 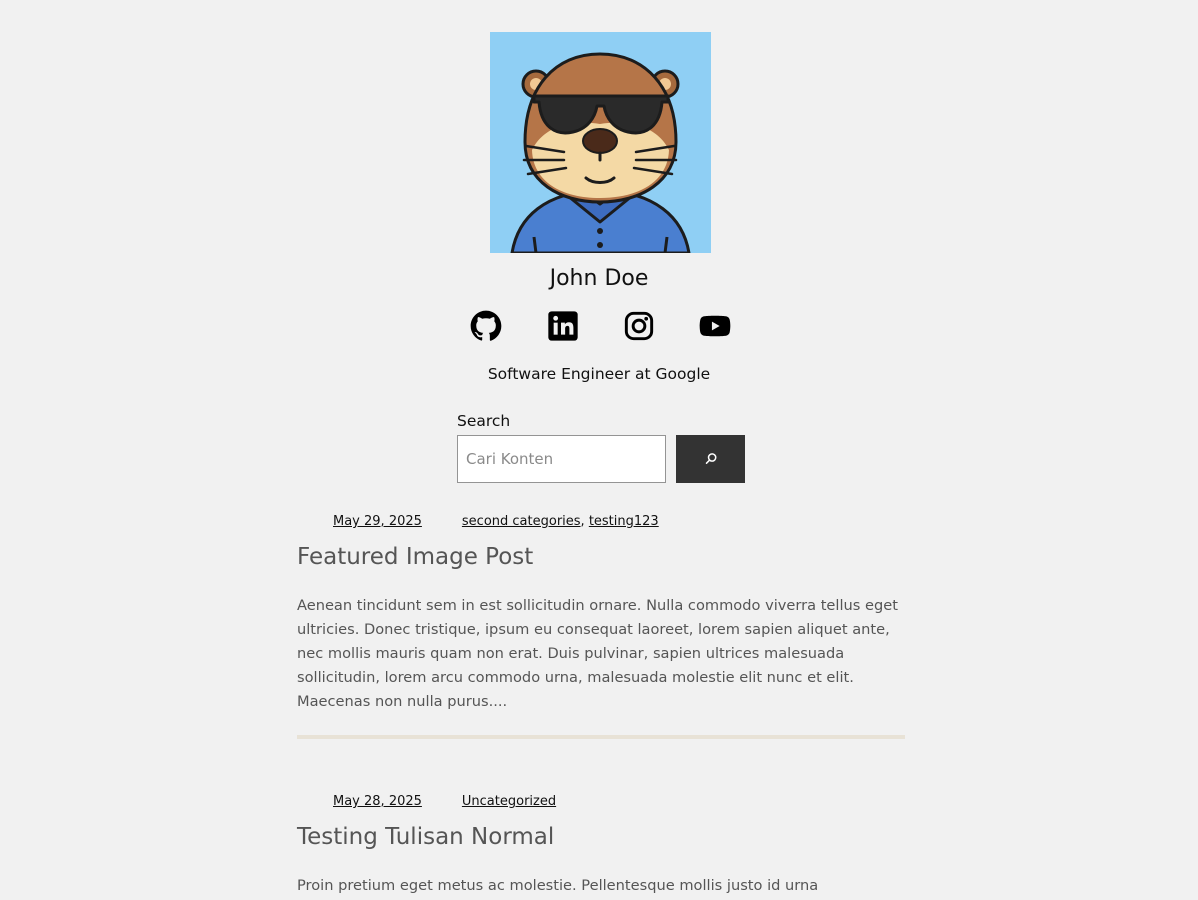 I want to click on github-link, so click(x=486, y=326).